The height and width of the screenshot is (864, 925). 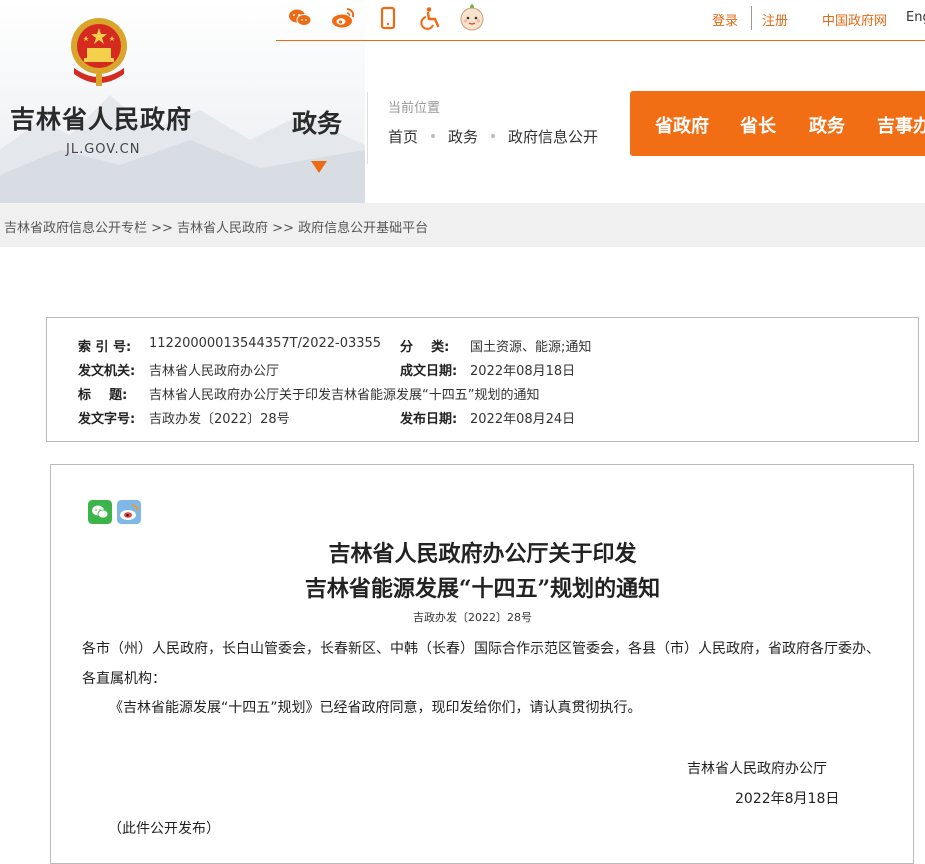 I want to click on index-number-label: 索 引 号:, so click(x=104, y=345).